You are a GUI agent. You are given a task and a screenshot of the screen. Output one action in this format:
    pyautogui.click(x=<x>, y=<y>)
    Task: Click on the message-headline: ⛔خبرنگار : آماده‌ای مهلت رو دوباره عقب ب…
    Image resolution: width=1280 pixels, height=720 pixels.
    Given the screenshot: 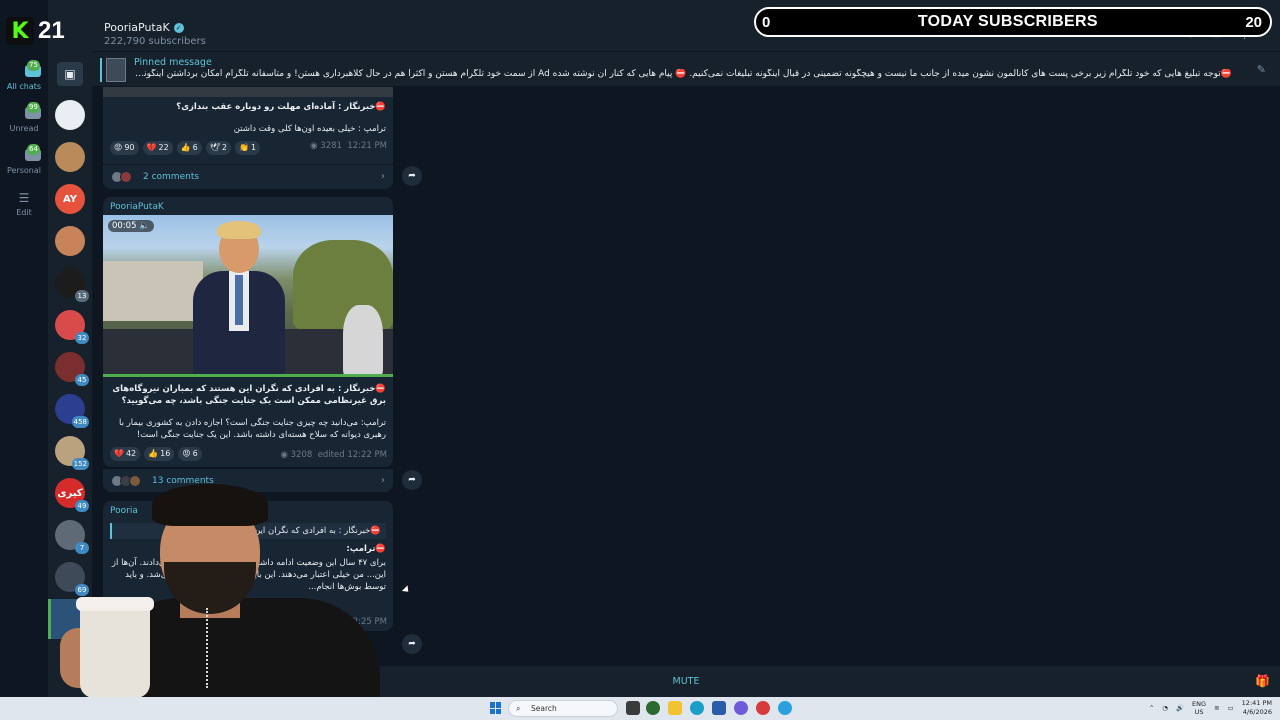 What is the action you would take?
    pyautogui.click(x=281, y=107)
    